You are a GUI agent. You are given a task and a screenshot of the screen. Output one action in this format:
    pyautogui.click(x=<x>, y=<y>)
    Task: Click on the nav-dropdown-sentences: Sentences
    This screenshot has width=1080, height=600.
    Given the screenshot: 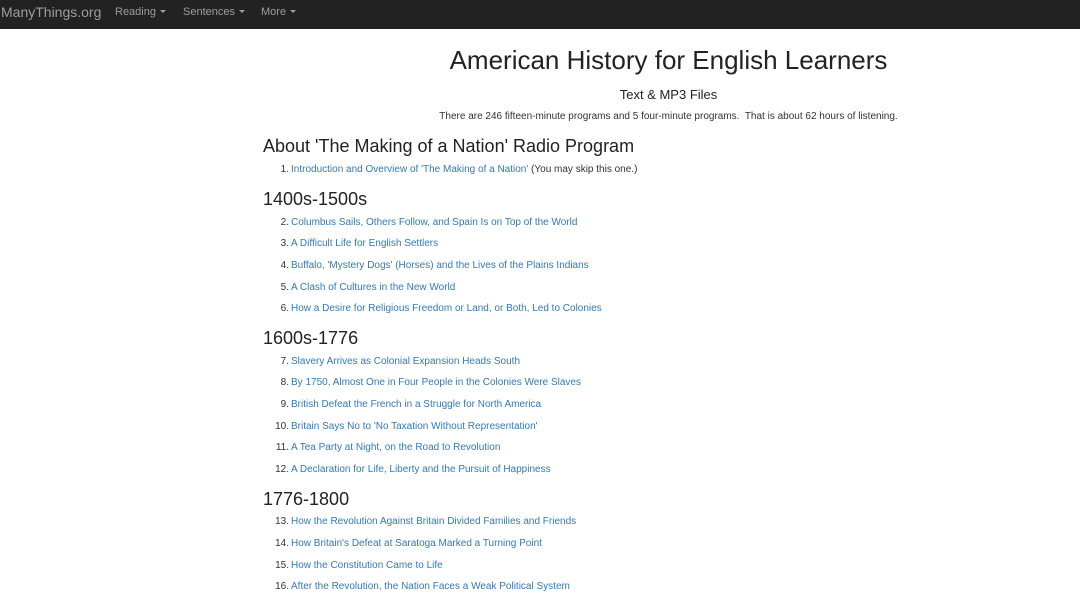 What is the action you would take?
    pyautogui.click(x=214, y=12)
    